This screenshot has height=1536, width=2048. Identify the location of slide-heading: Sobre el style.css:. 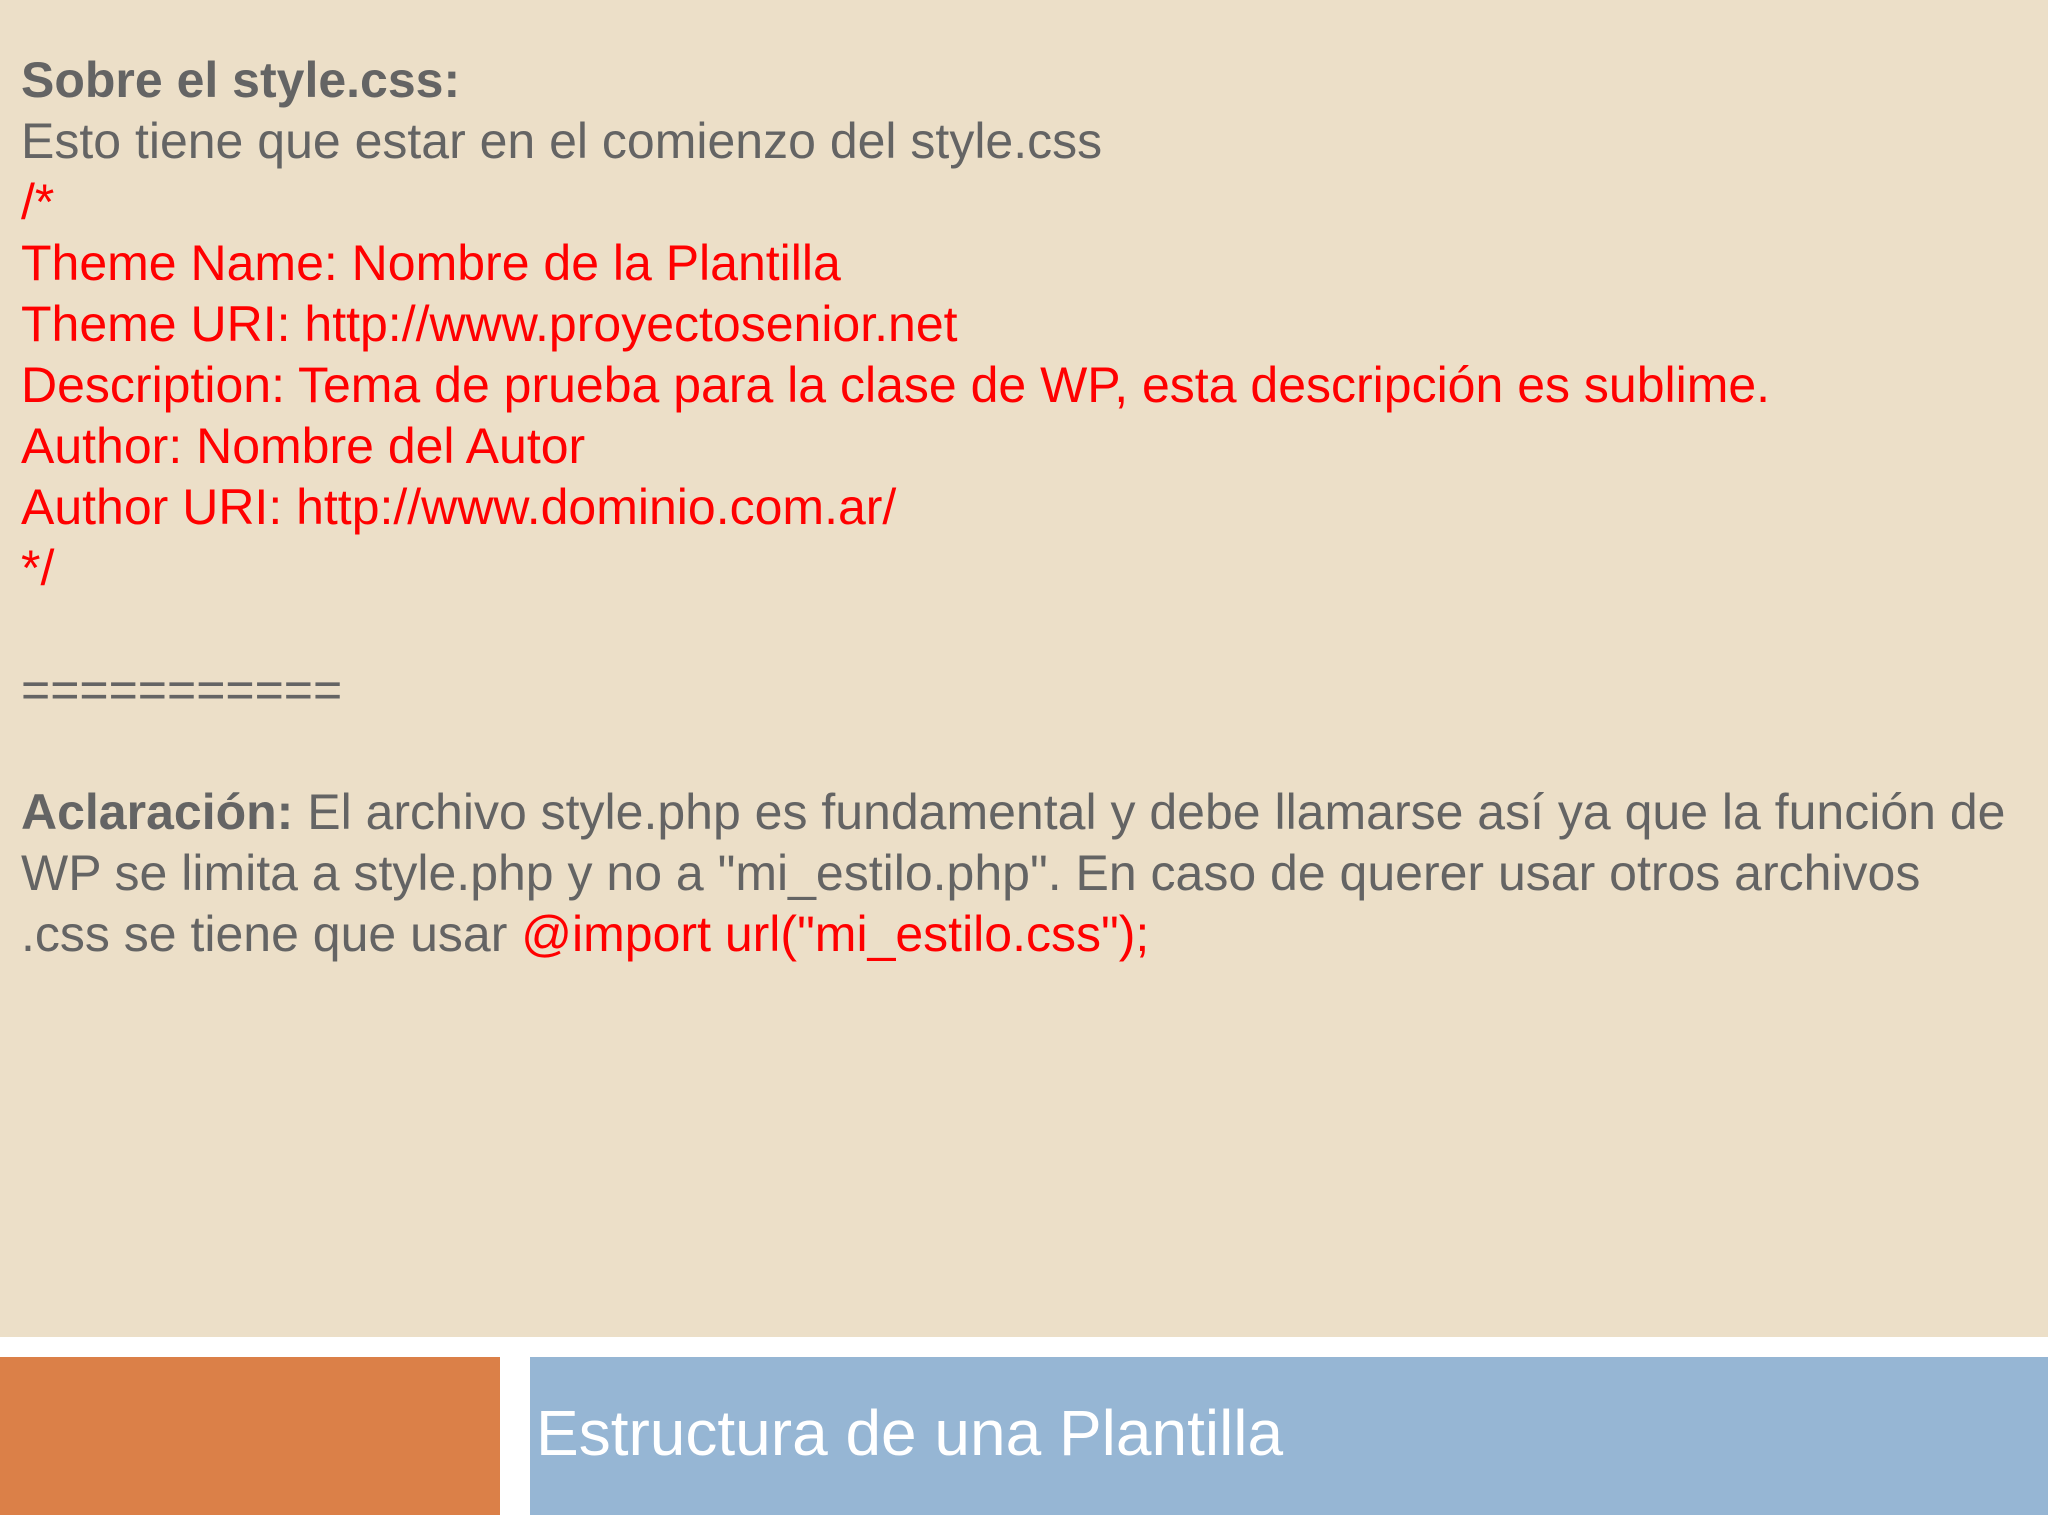
(241, 80).